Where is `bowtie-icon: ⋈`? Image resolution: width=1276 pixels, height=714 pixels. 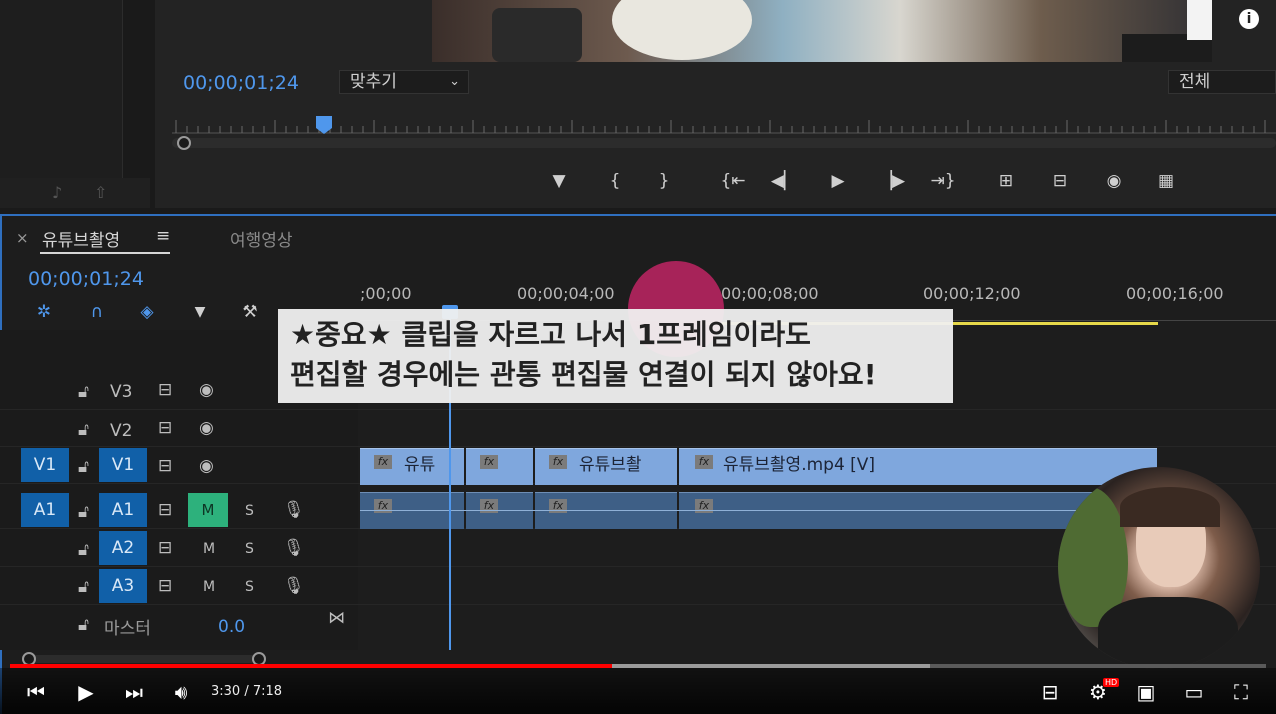 bowtie-icon: ⋈ is located at coordinates (336, 618).